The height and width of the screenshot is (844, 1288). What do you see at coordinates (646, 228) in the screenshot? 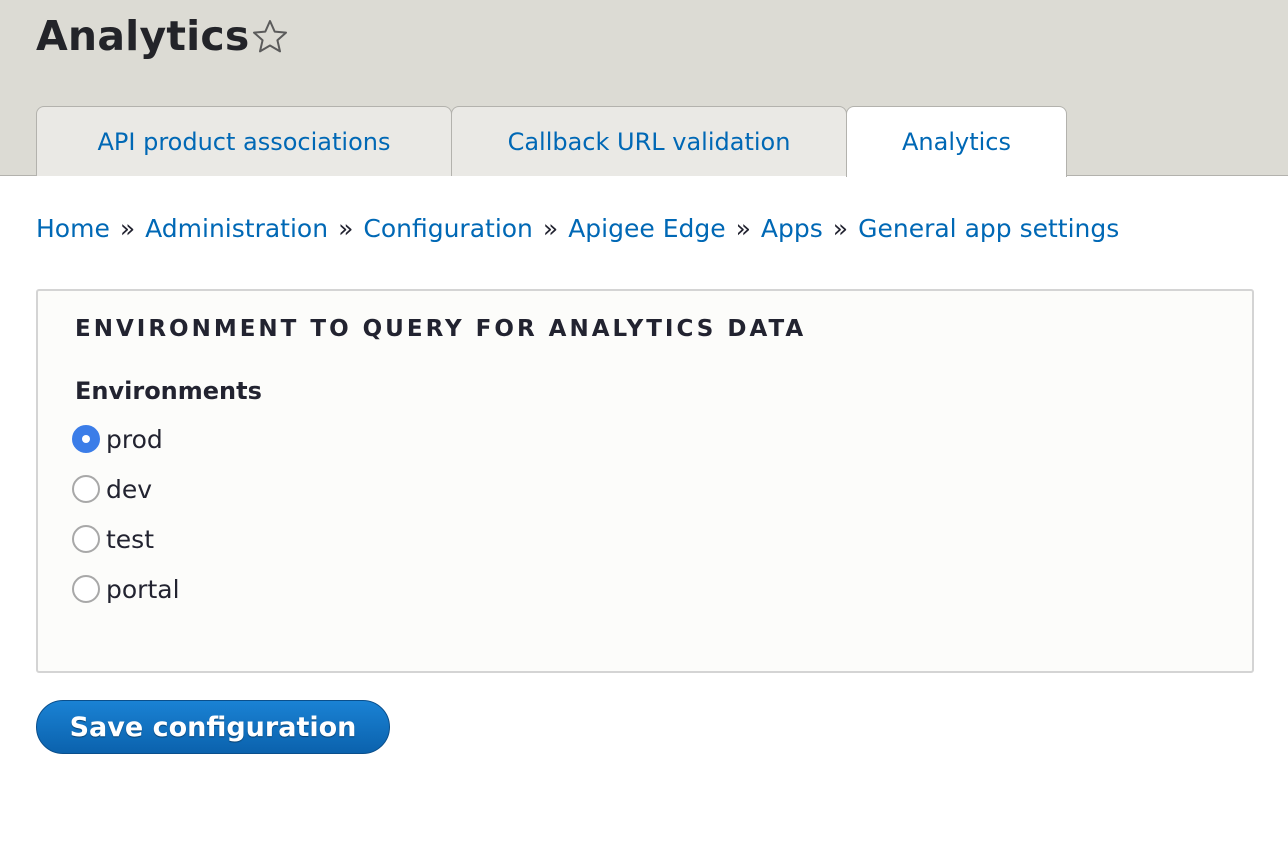
I see `breadcrumb-apigee-edge: Apigee Edge` at bounding box center [646, 228].